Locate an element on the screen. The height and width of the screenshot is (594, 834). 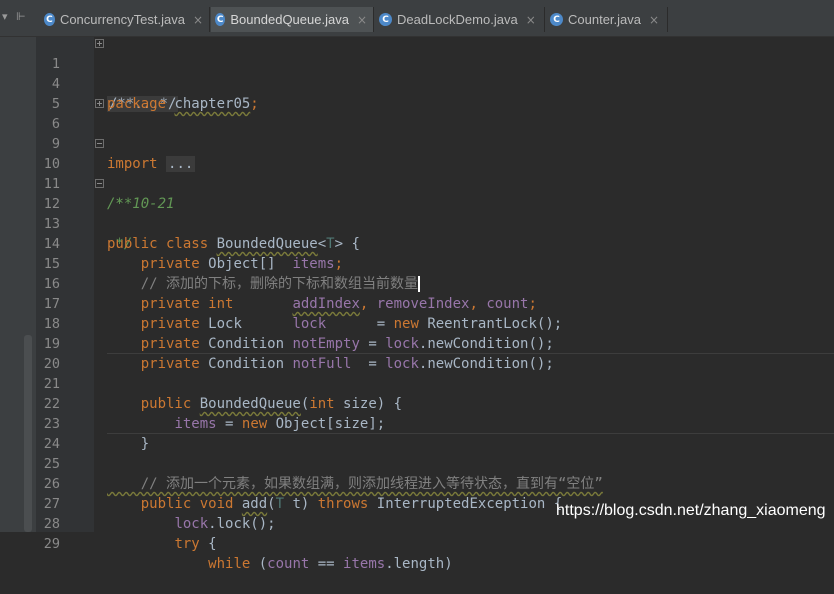
code-token: .length) is located at coordinates (419, 564).